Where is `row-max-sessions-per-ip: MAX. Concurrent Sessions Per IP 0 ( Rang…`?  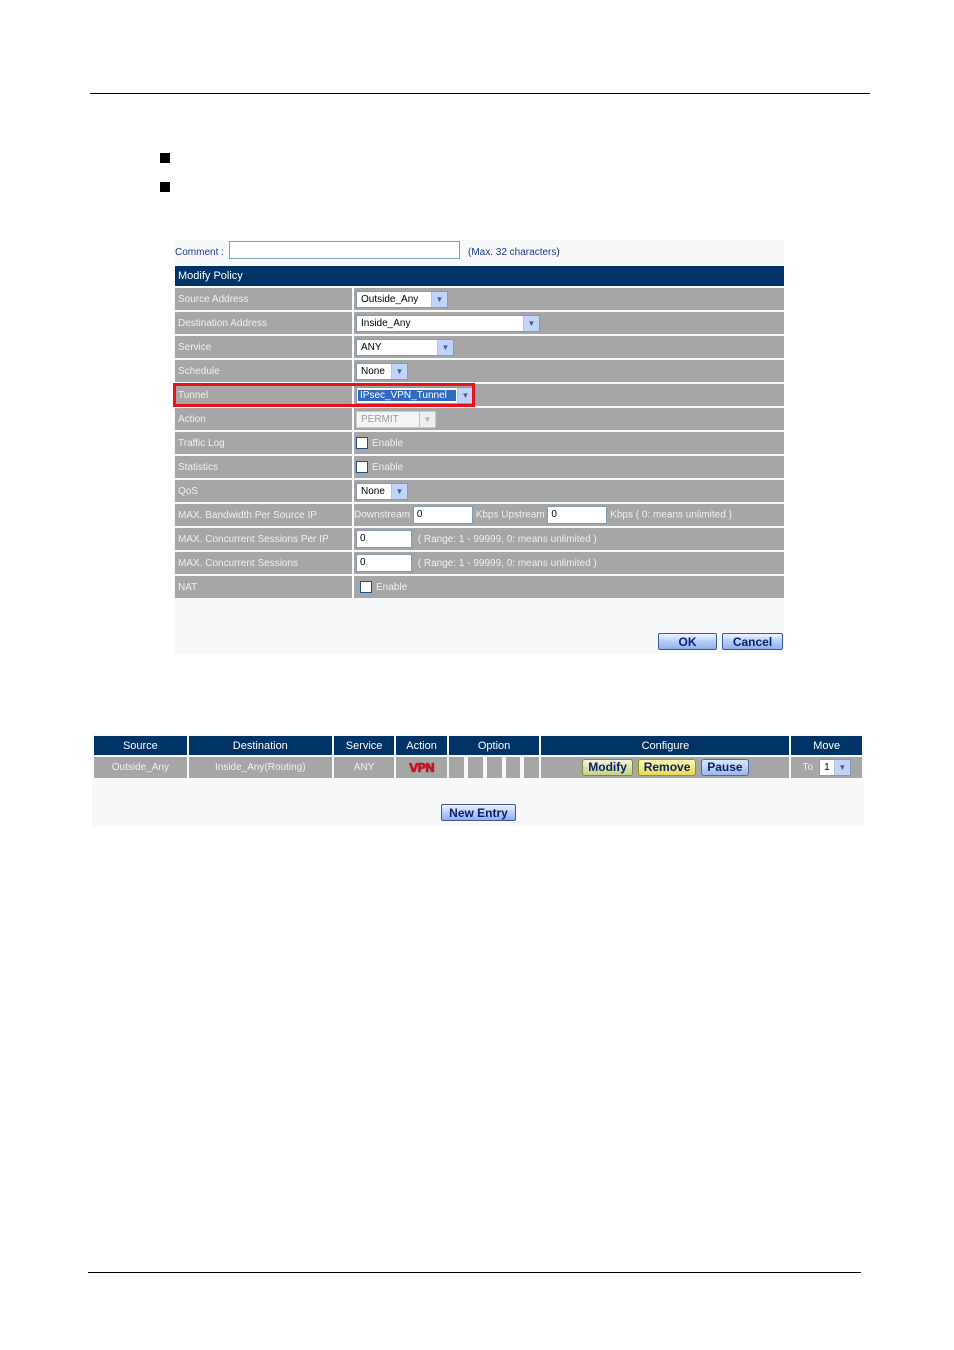
row-max-sessions-per-ip: MAX. Concurrent Sessions Per IP 0 ( Rang… is located at coordinates (479, 539).